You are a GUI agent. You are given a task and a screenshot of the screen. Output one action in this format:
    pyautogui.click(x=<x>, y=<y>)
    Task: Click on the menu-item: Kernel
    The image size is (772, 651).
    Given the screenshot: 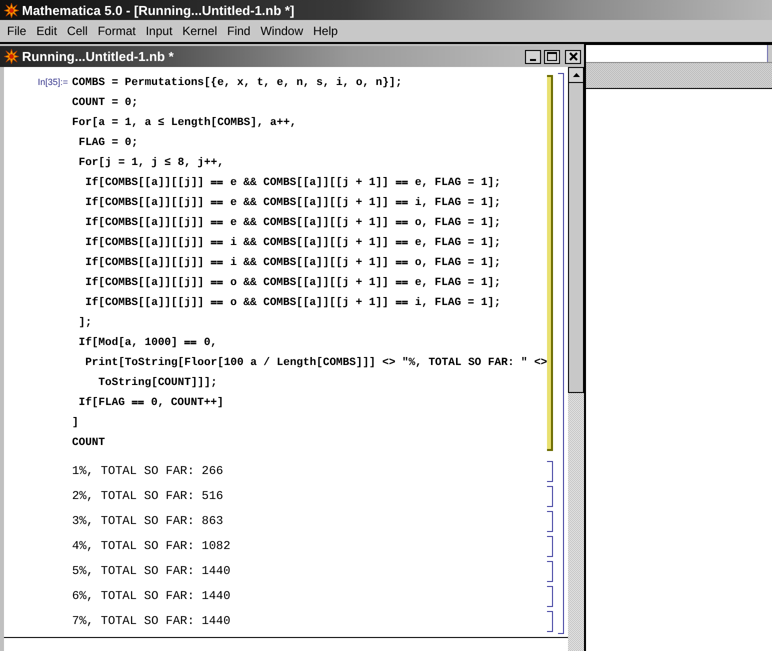 What is the action you would take?
    pyautogui.click(x=199, y=31)
    